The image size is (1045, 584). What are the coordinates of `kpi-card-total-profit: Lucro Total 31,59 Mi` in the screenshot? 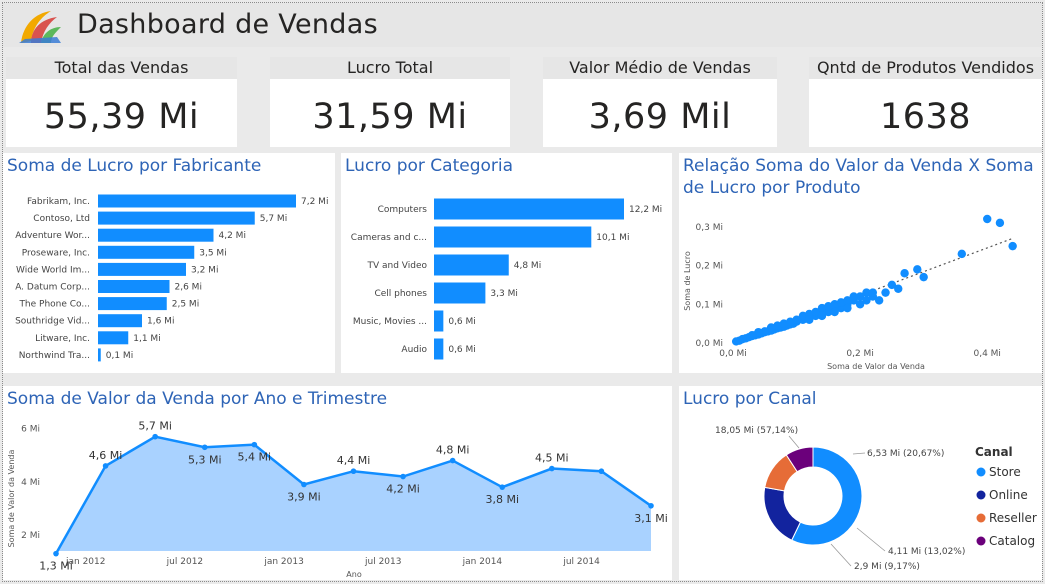 It's located at (390, 102).